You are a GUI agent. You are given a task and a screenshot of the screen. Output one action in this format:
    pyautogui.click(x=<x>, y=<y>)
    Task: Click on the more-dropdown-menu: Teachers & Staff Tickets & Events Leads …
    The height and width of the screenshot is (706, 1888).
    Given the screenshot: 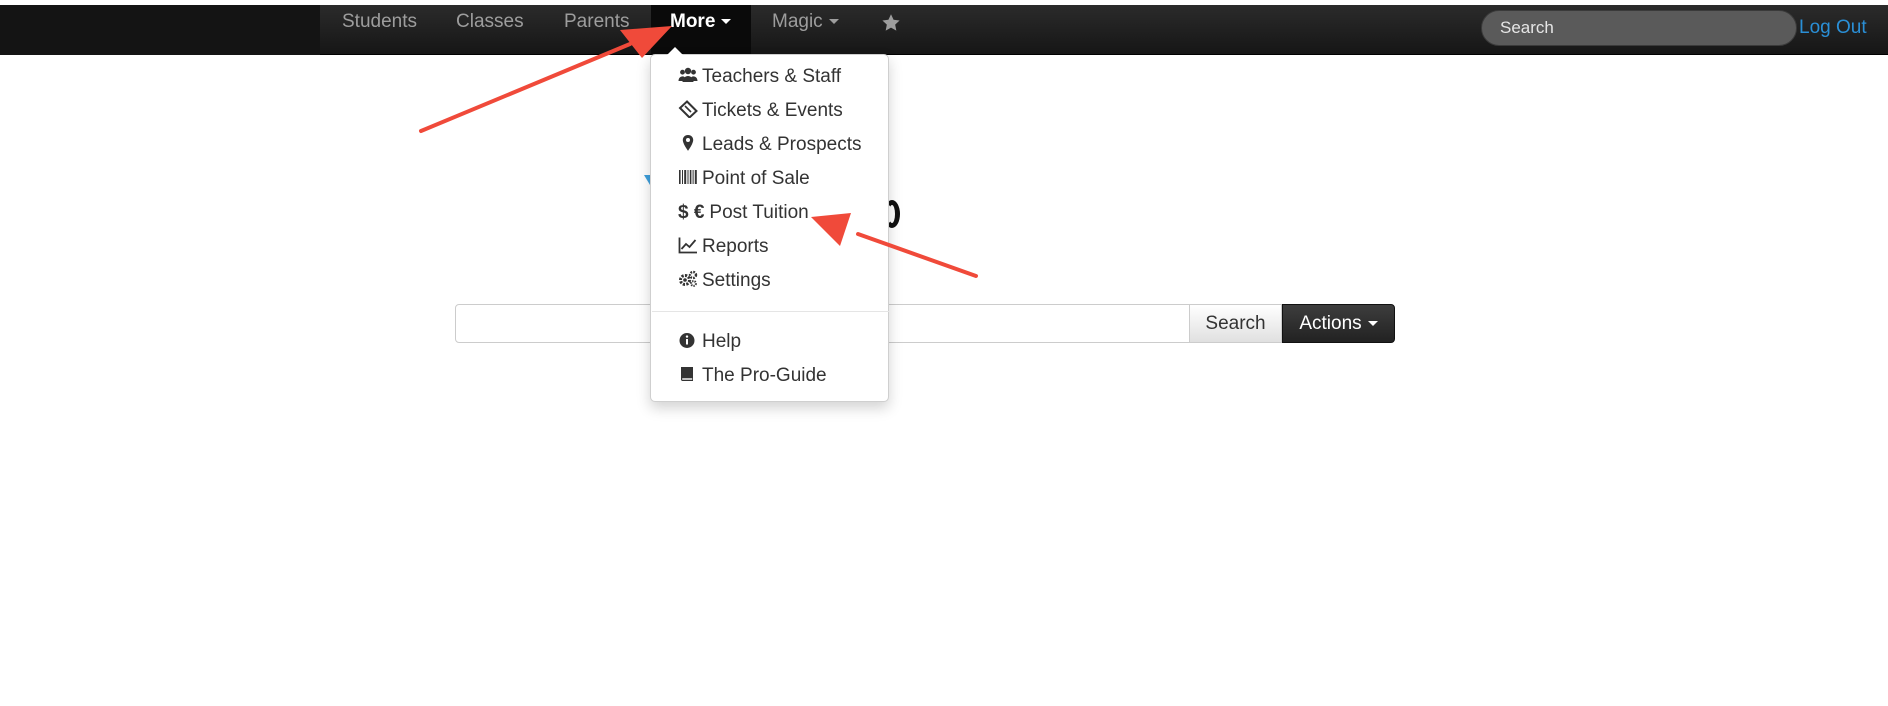 What is the action you would take?
    pyautogui.click(x=769, y=224)
    